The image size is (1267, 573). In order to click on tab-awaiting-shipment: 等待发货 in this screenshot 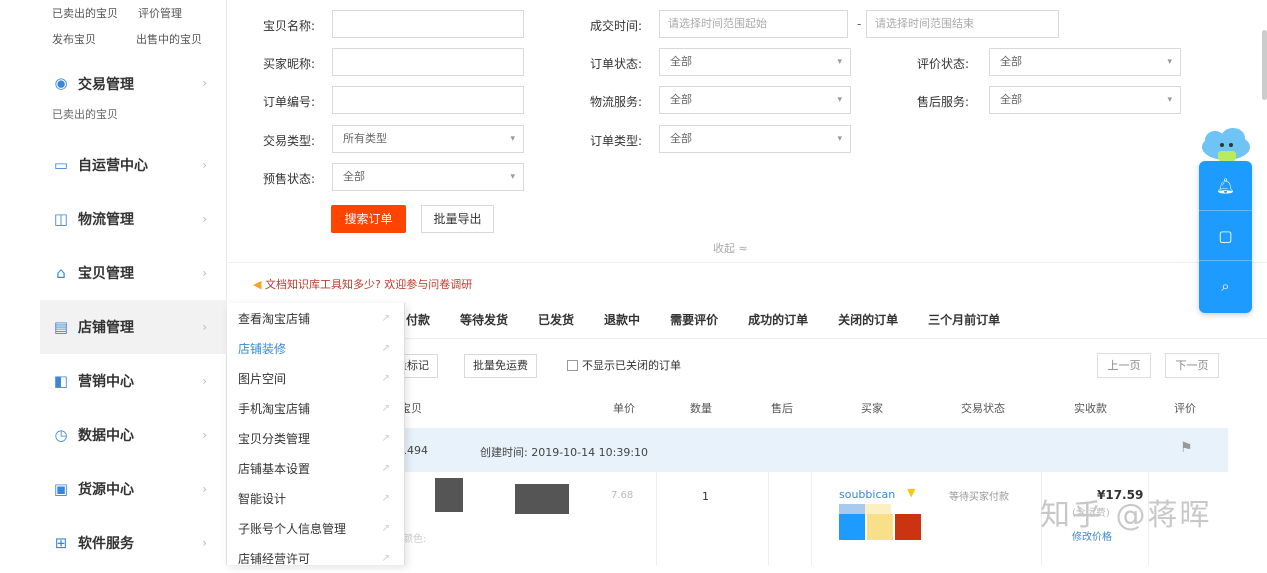, I will do `click(484, 319)`.